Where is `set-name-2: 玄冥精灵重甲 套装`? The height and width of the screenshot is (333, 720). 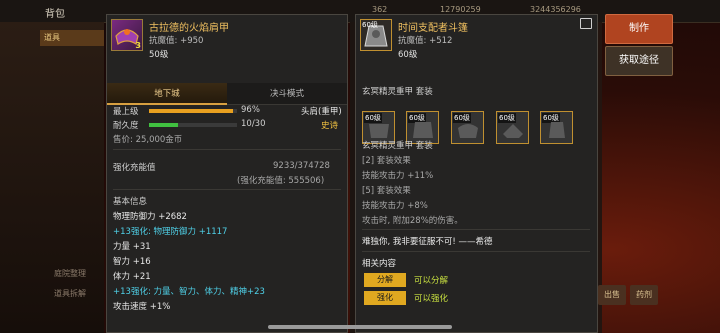 set-name-2: 玄冥精灵重甲 套装 is located at coordinates (397, 146).